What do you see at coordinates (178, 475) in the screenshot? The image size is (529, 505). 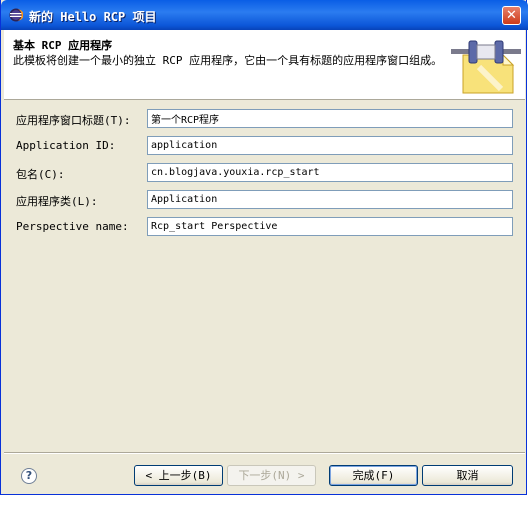 I see `back-button: < 上一步(B)` at bounding box center [178, 475].